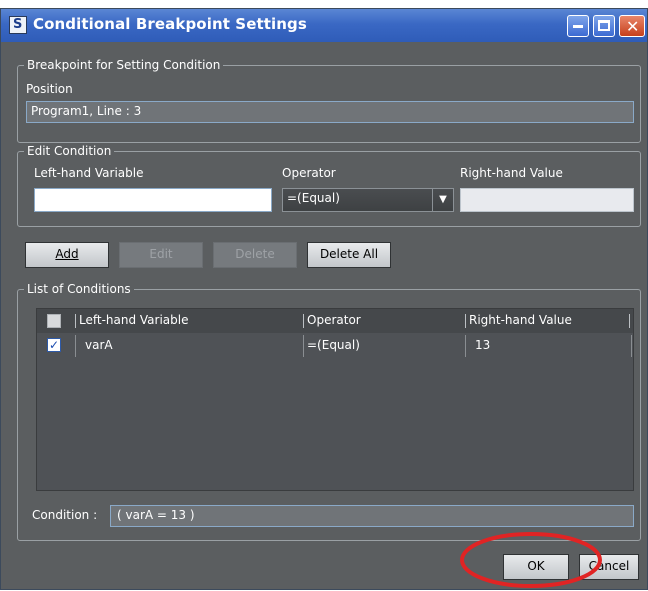 The width and height of the screenshot is (648, 591). Describe the element at coordinates (511, 173) in the screenshot. I see `right-hand-value-label: Right-hand Value` at that location.